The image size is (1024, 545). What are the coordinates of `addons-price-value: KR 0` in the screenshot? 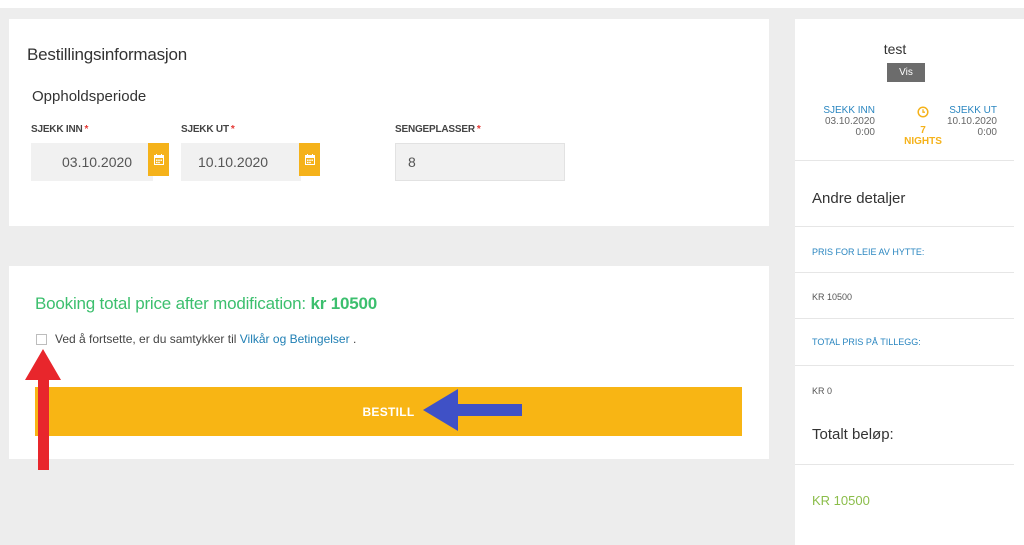 It's located at (822, 391).